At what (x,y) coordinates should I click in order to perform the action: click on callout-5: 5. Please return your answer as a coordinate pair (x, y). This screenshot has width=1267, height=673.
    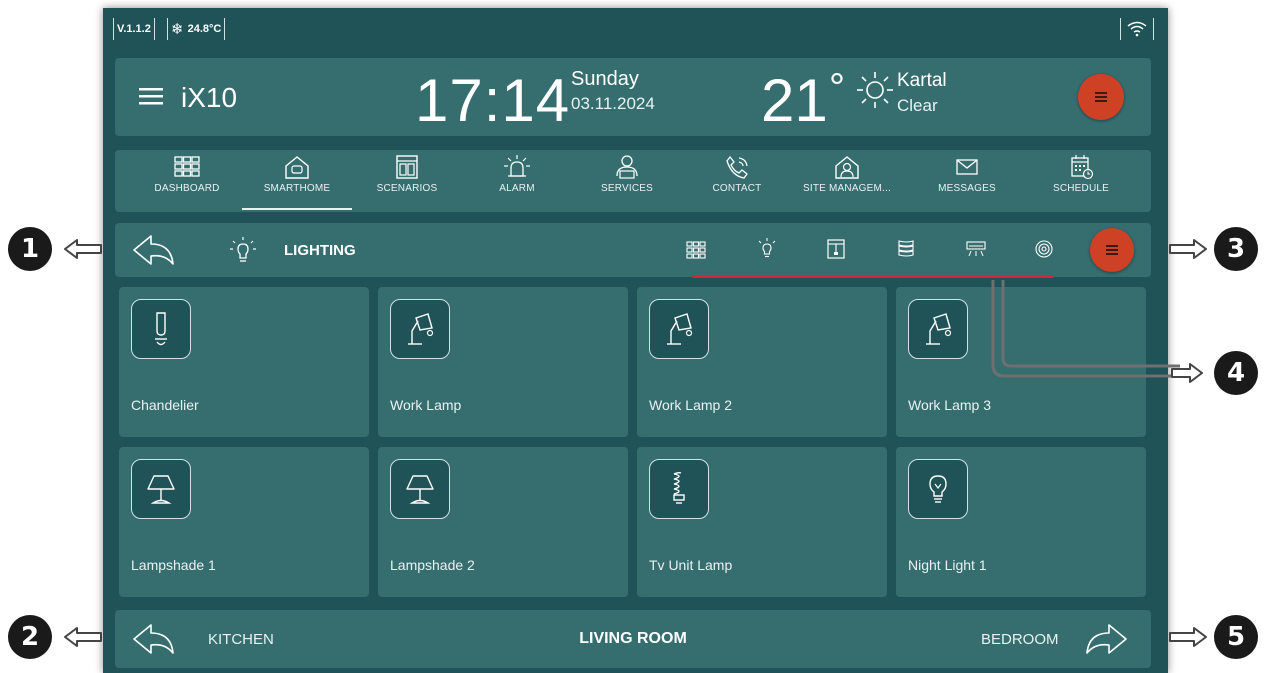
    Looking at the image, I should click on (1236, 637).